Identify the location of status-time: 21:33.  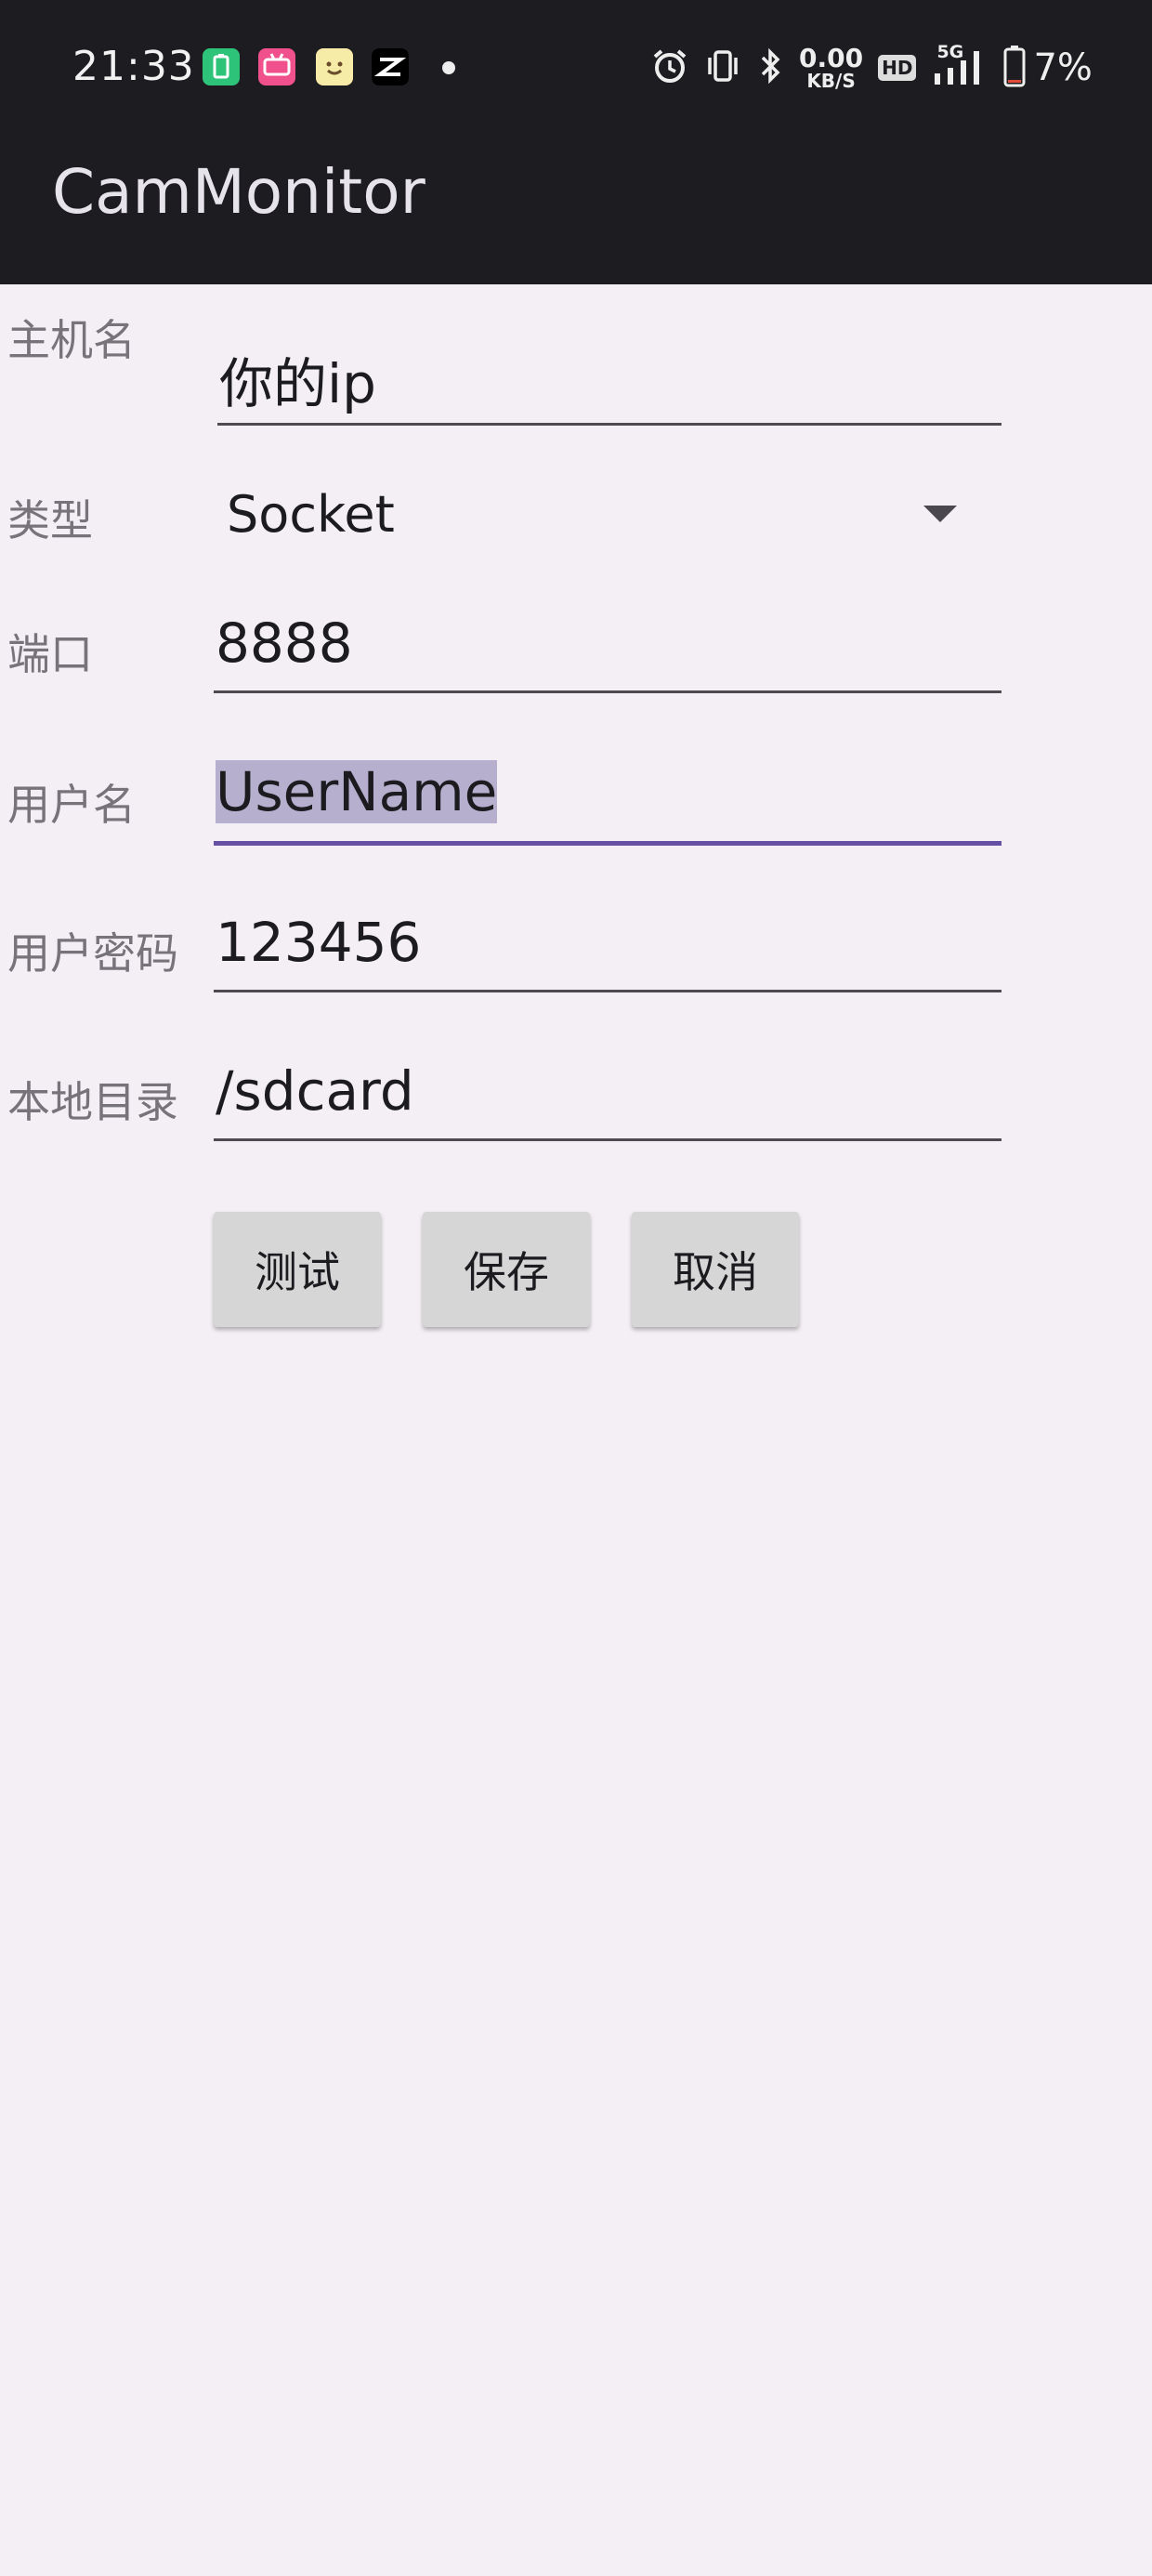
(133, 66).